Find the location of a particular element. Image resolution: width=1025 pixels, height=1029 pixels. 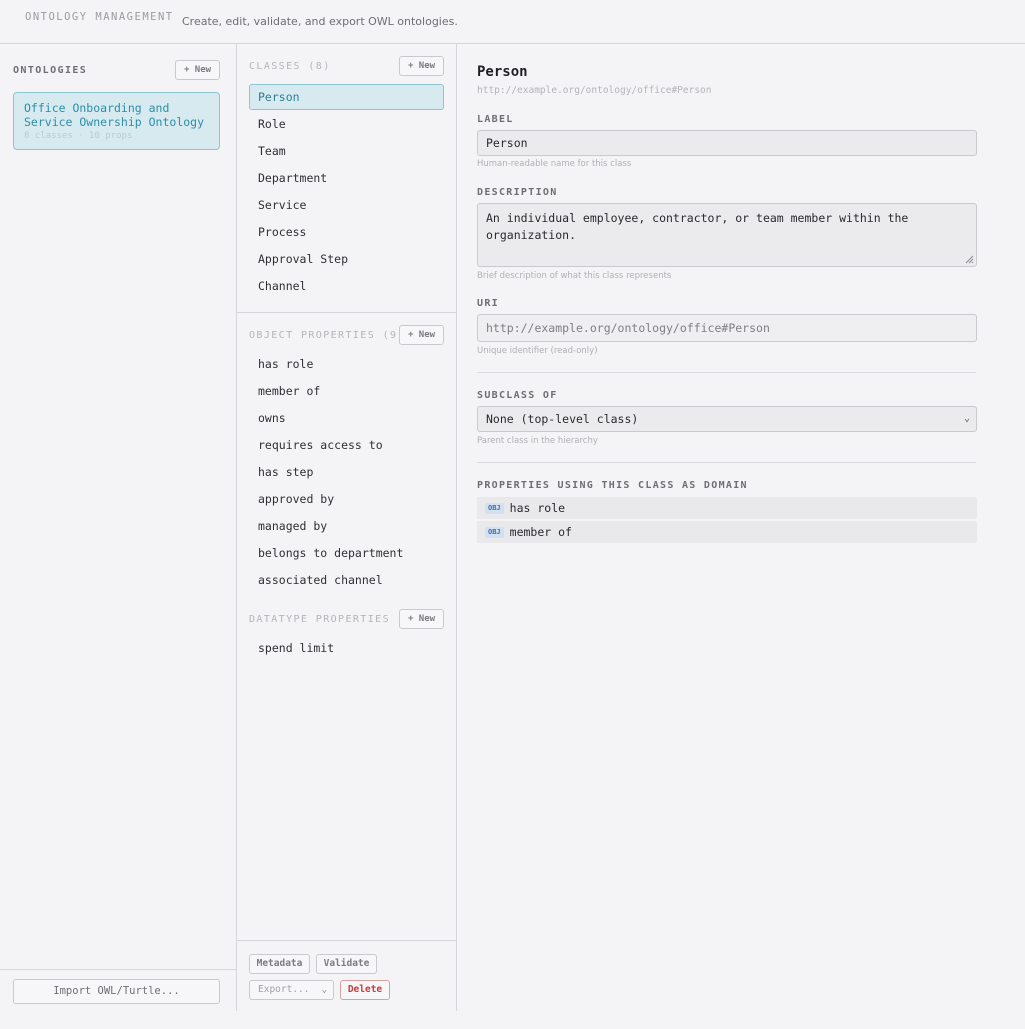

class-item-process: Process is located at coordinates (346, 232).